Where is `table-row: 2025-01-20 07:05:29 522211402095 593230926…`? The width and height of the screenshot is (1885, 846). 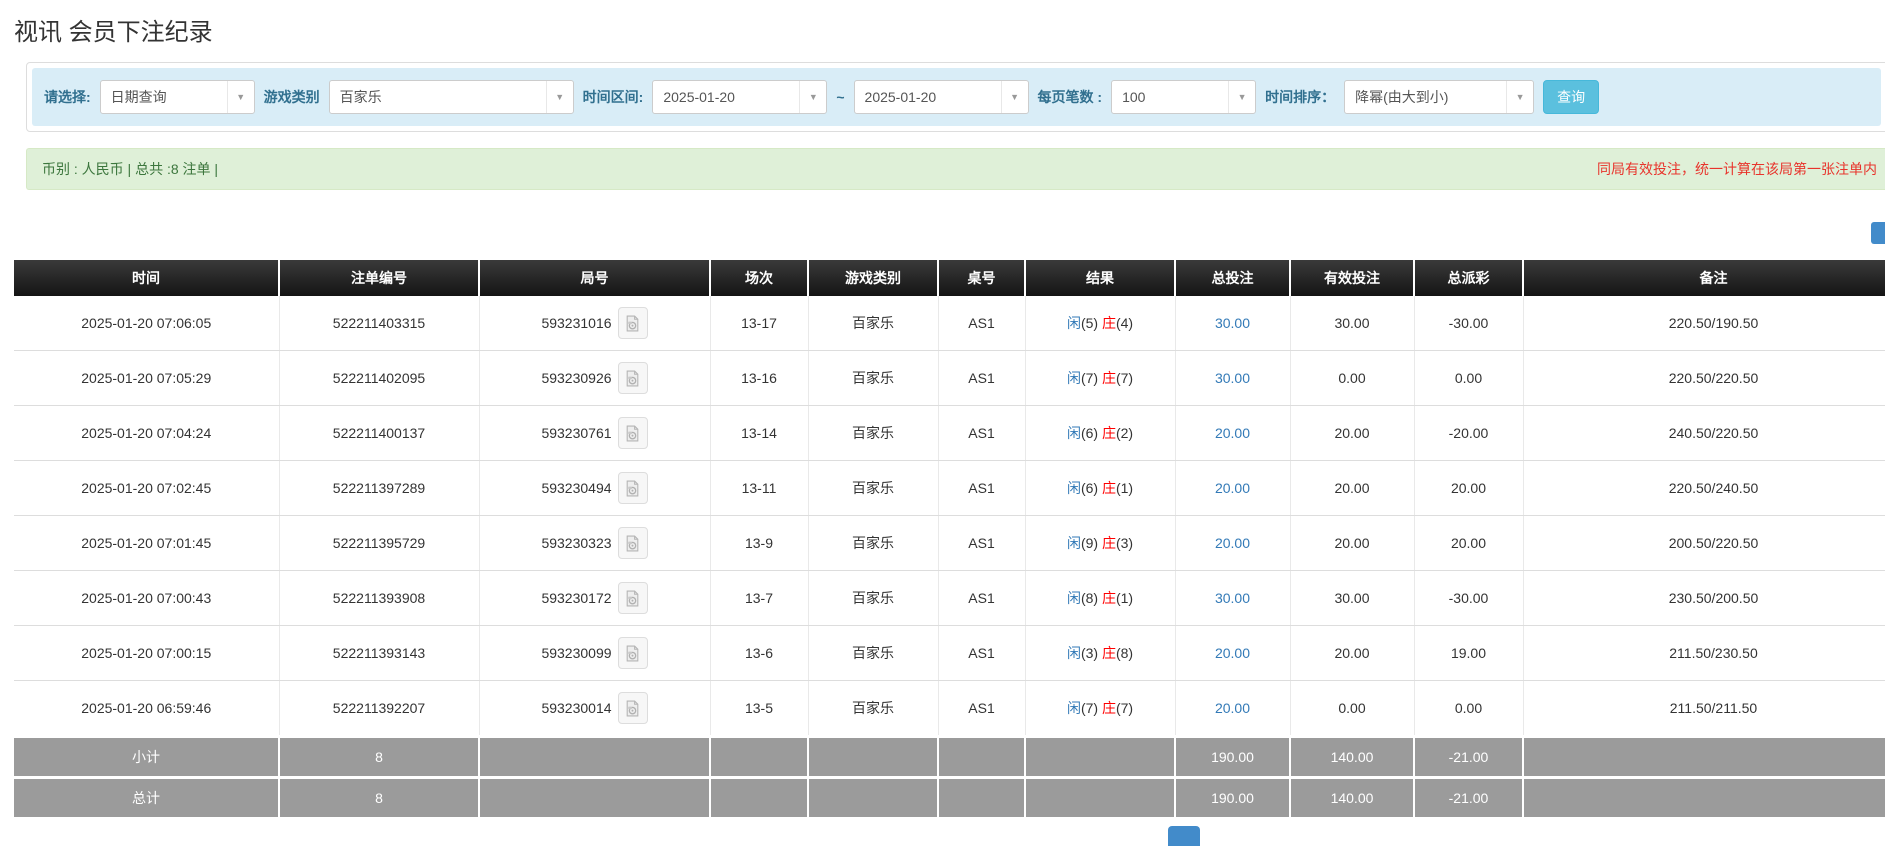 table-row: 2025-01-20 07:05:29 522211402095 593230926… is located at coordinates (949, 378).